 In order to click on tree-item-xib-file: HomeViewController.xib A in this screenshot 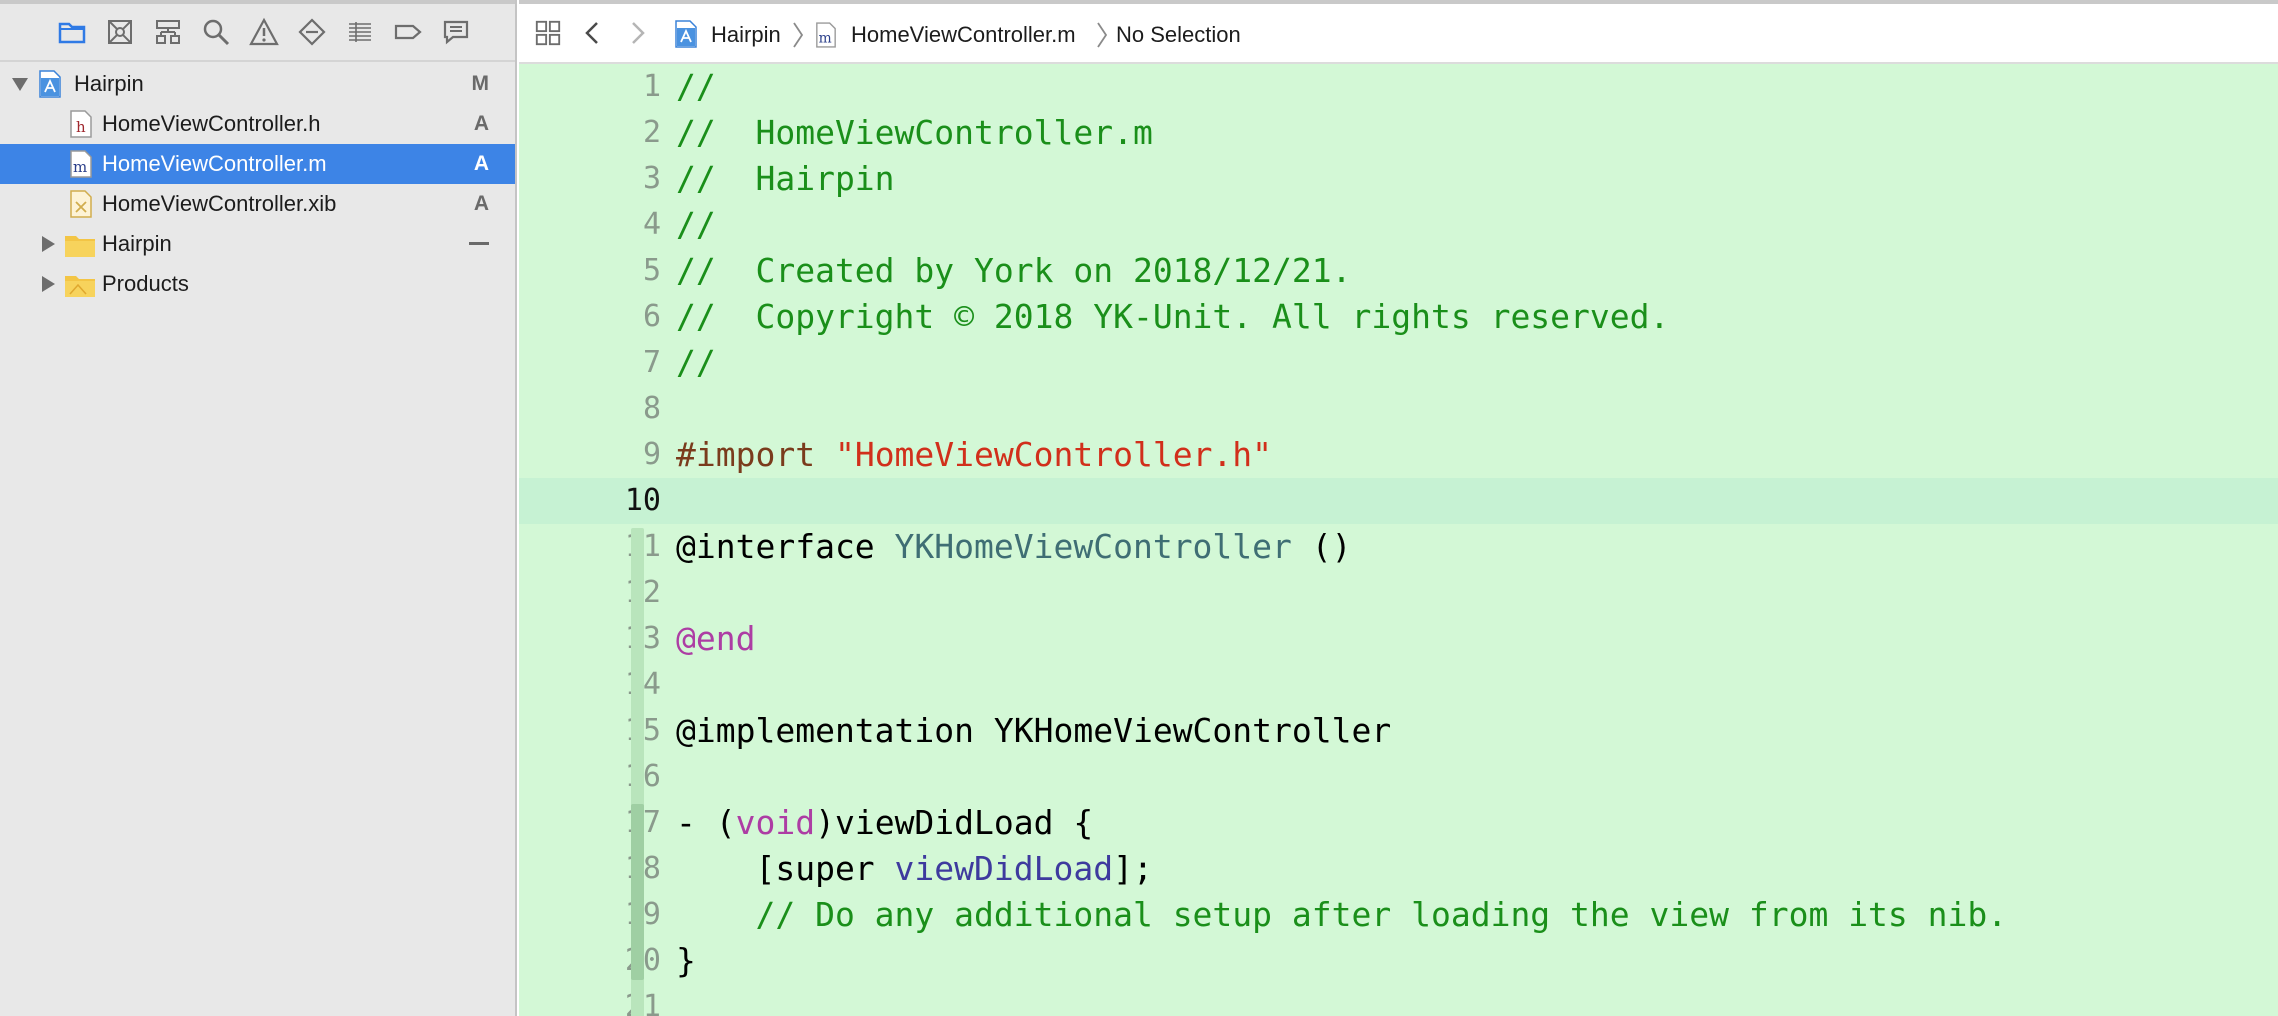, I will do `click(257, 204)`.